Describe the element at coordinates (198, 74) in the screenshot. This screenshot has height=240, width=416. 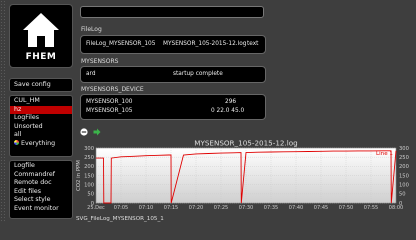
I see `mysensors-state: startup complete` at that location.